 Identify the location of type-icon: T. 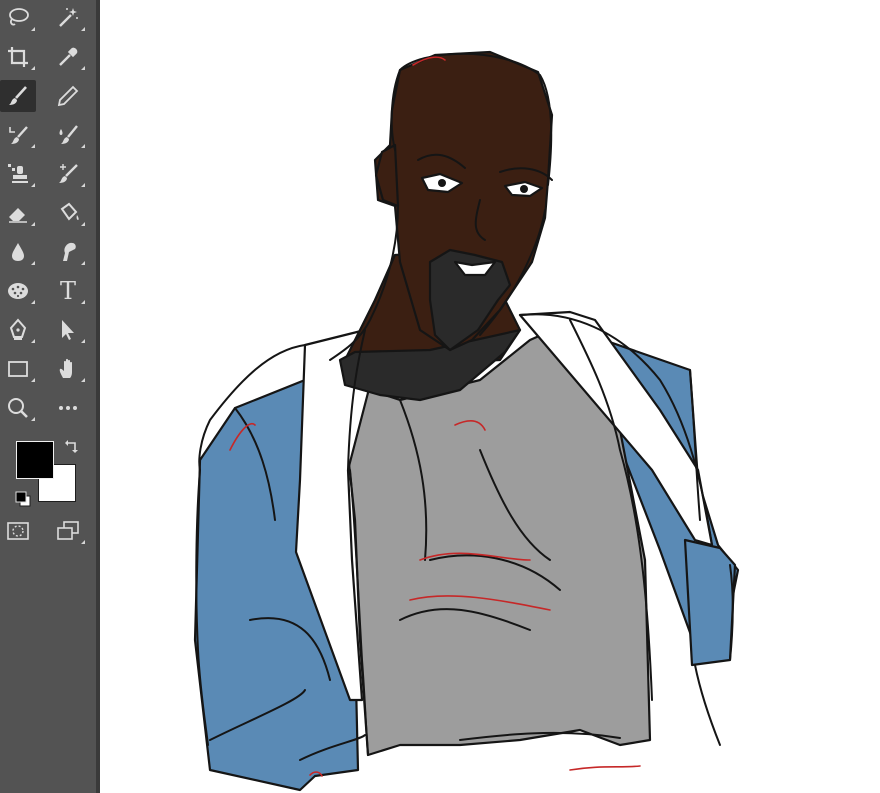
(67, 291).